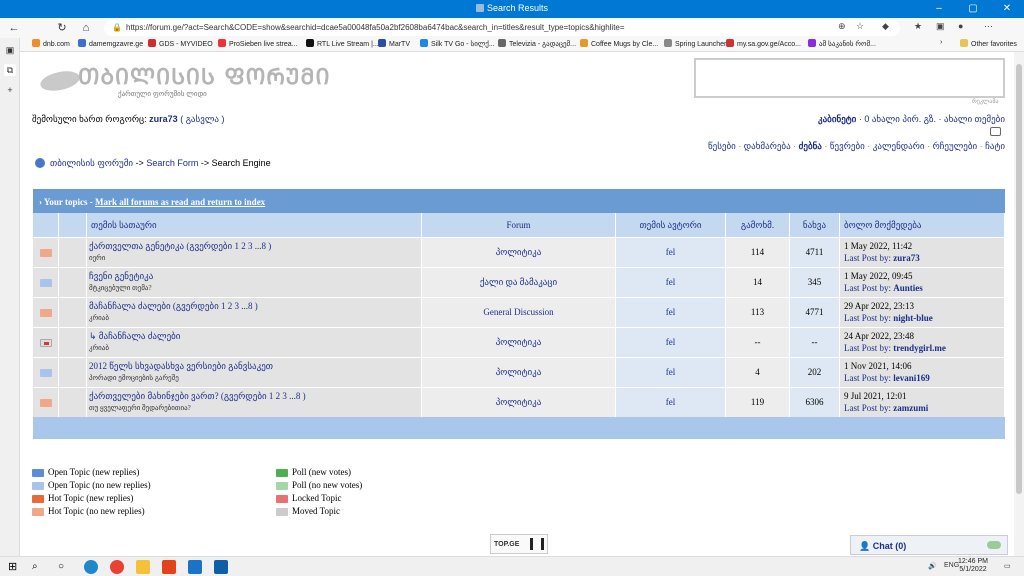 This screenshot has height=576, width=1024. I want to click on topic-title-link: ქართველთა გენეტიკა, so click(136, 246).